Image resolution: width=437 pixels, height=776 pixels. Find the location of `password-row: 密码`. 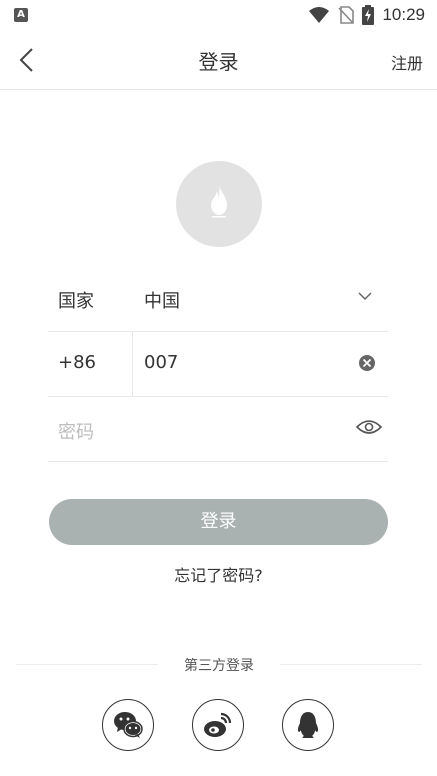

password-row: 密码 is located at coordinates (218, 429).